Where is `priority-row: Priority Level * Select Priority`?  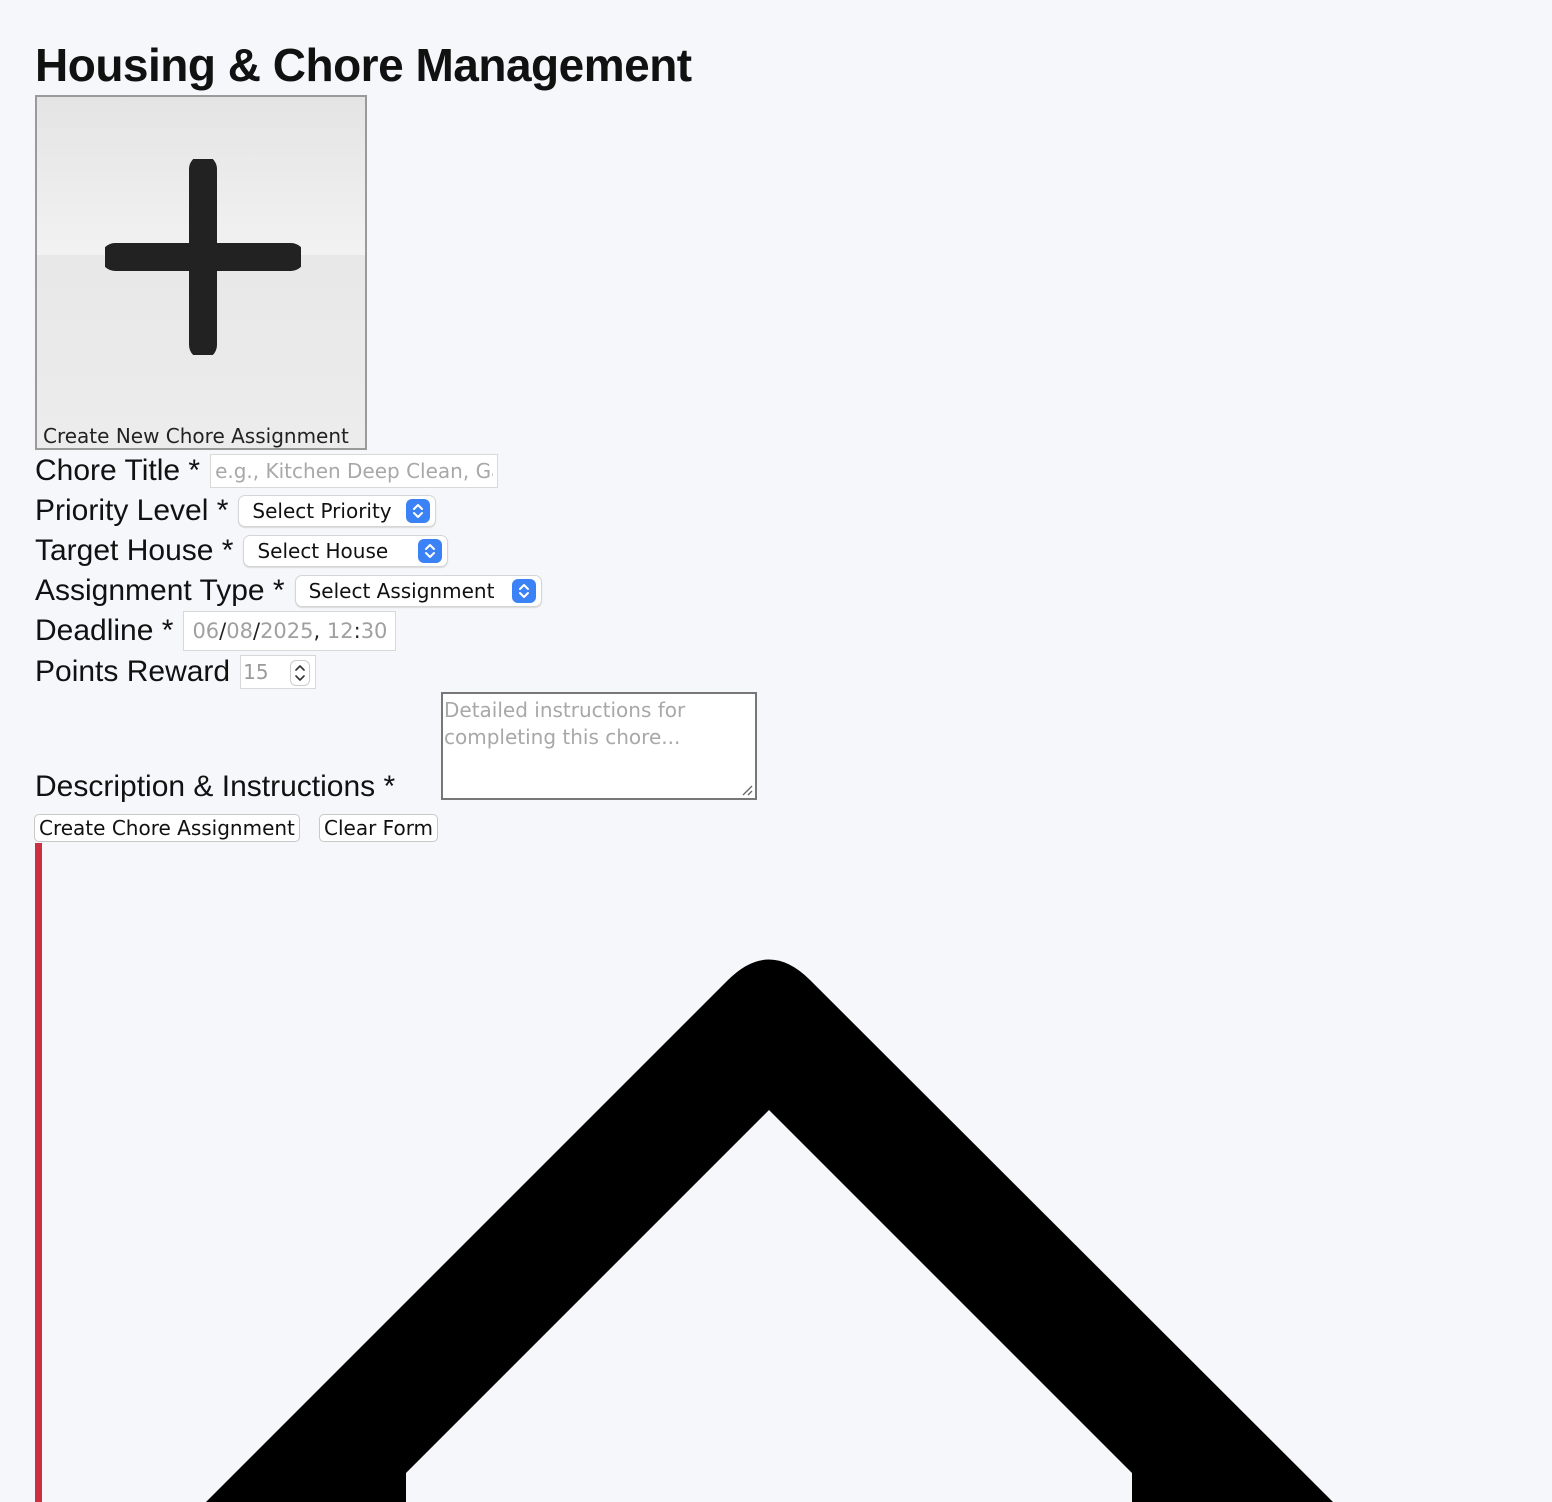
priority-row: Priority Level * Select Priority is located at coordinates (235, 511).